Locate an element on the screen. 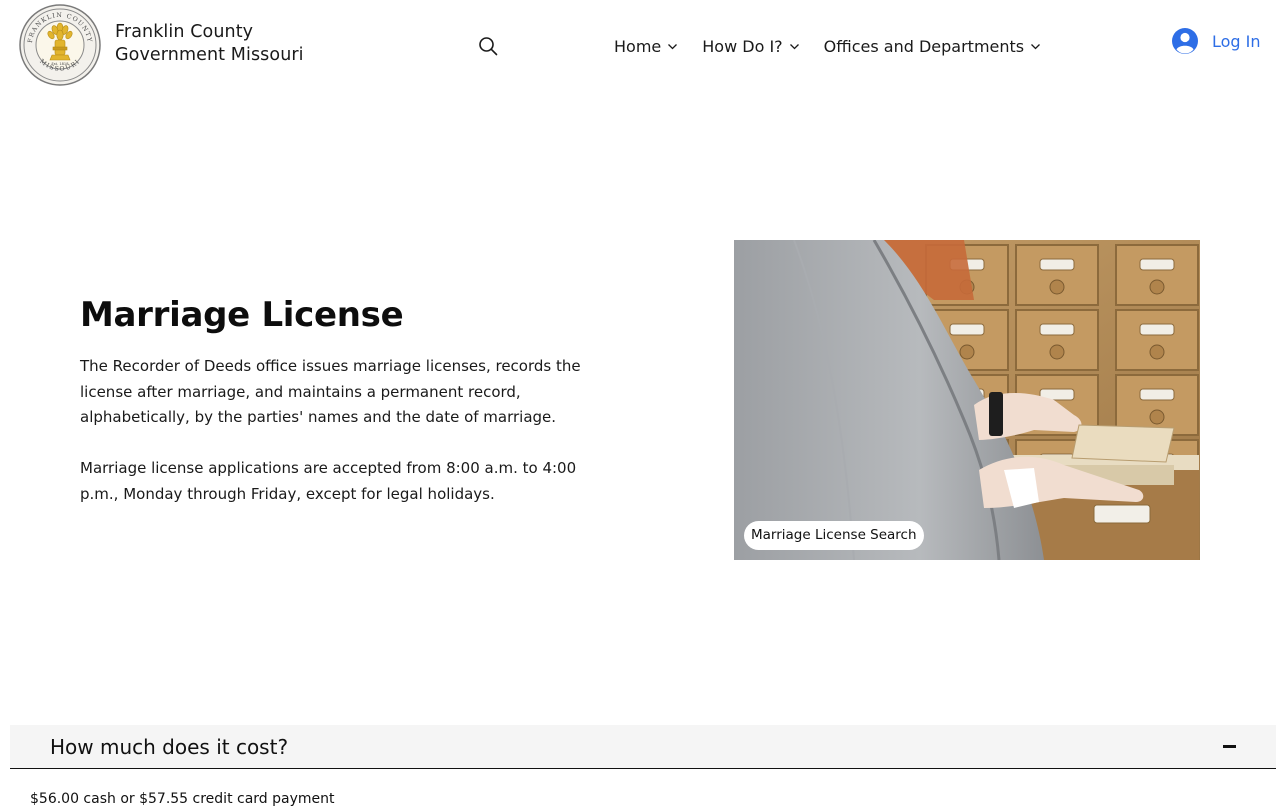 This screenshot has height=808, width=1280. accordion-title: How much does it cost? is located at coordinates (169, 747).